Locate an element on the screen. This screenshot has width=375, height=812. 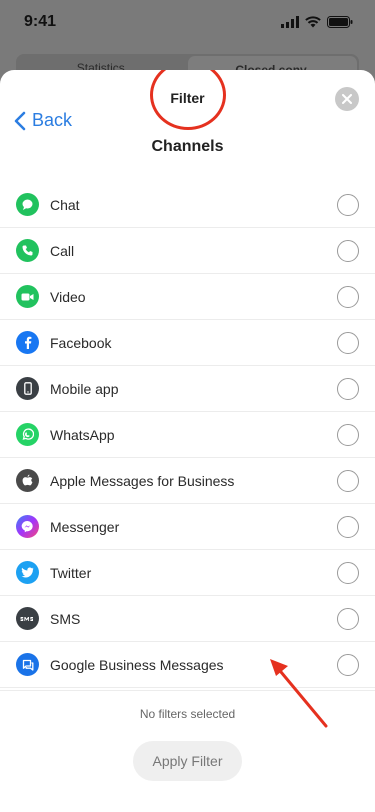
mobile-app-icon is located at coordinates (27, 388).